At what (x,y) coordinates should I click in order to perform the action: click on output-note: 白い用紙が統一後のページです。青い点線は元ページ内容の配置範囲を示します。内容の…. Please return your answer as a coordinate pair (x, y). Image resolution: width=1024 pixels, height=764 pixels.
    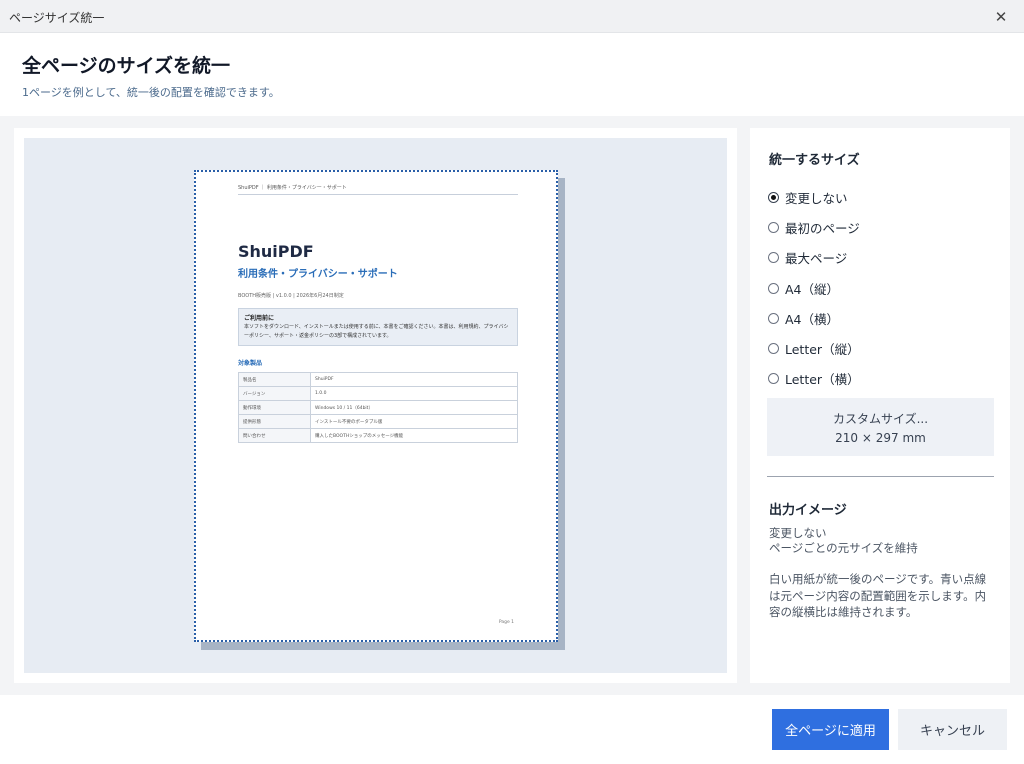
    Looking at the image, I should click on (878, 595).